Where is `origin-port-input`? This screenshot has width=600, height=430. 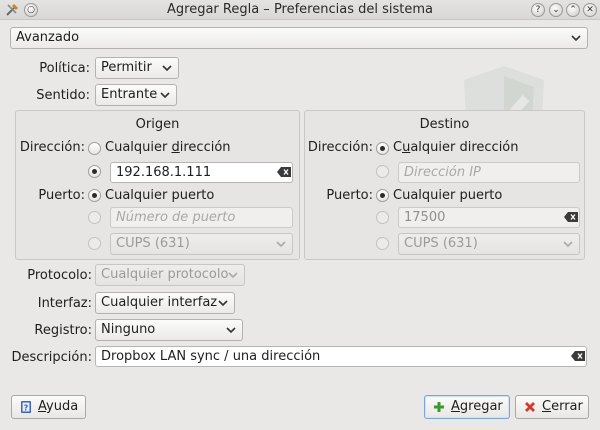
origin-port-input is located at coordinates (201, 217).